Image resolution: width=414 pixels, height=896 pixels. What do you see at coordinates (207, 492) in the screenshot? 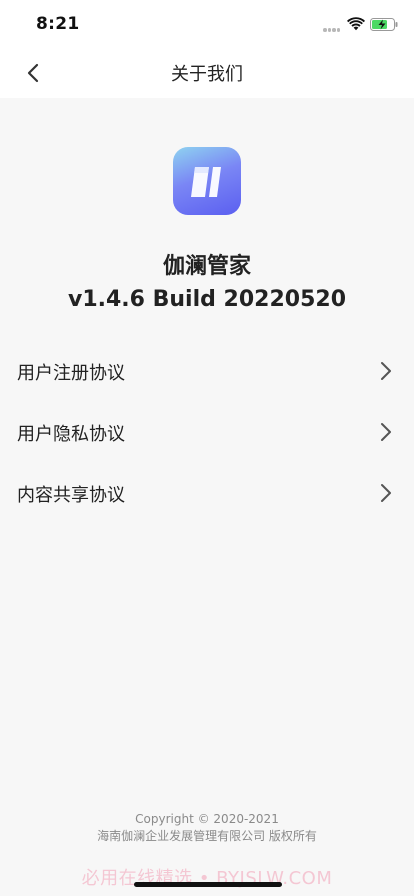
I see `menu-item-content-sharing-agreement: 内容共享协议` at bounding box center [207, 492].